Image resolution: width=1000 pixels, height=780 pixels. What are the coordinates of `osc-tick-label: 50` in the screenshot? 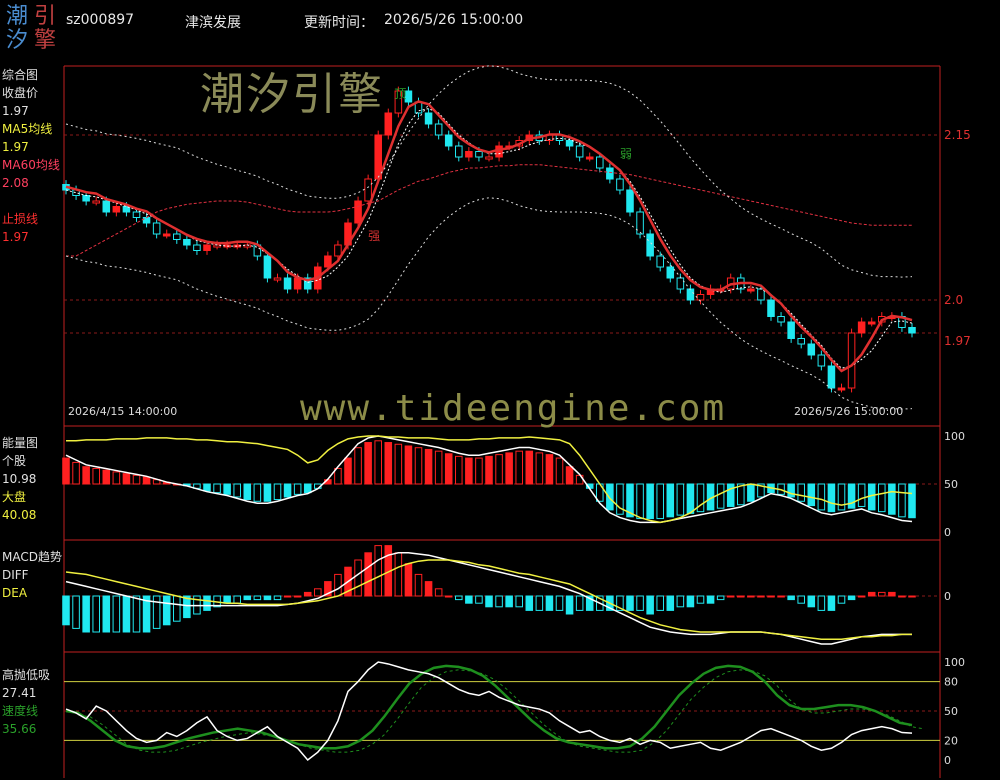 It's located at (951, 711).